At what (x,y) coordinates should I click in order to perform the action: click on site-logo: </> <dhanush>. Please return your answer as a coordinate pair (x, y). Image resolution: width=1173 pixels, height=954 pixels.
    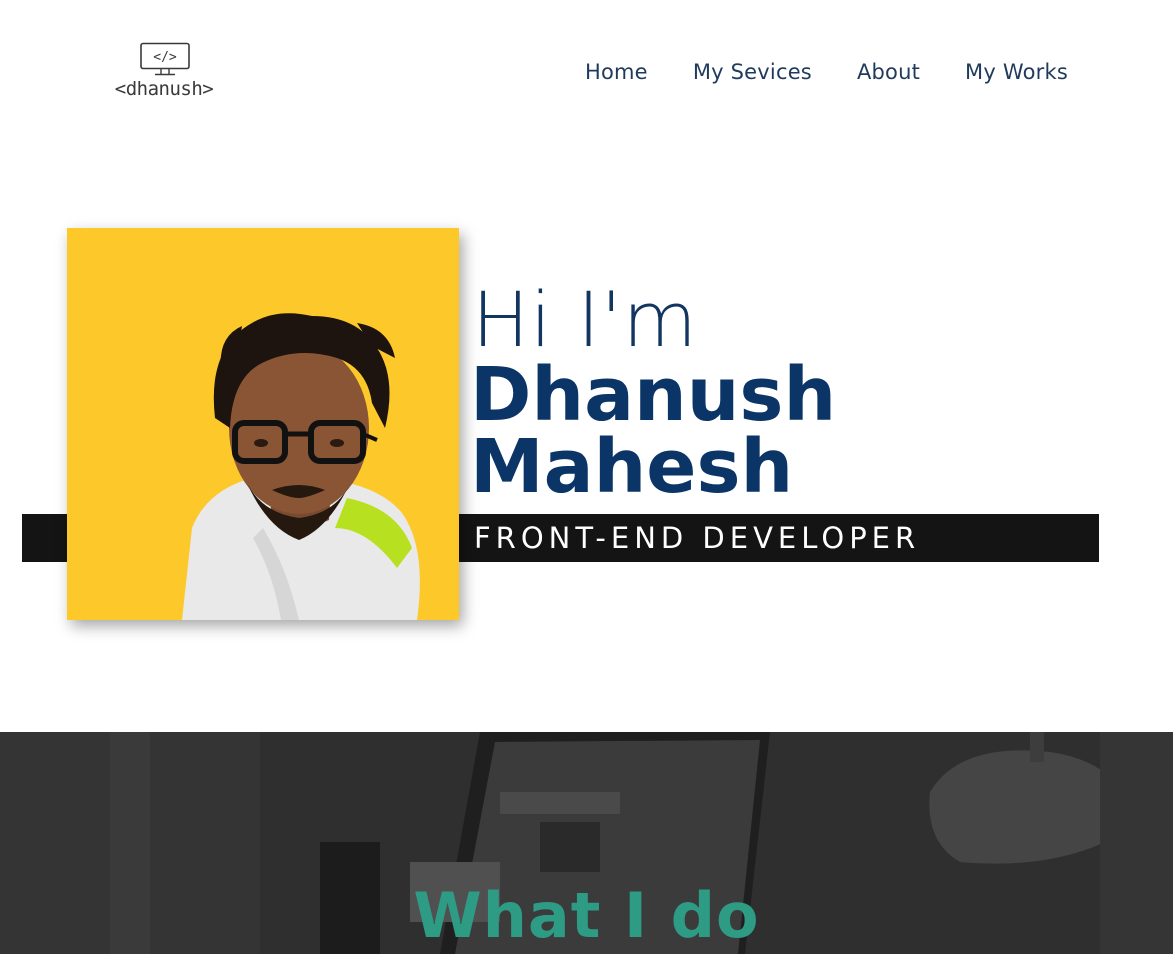
    Looking at the image, I should click on (164, 73).